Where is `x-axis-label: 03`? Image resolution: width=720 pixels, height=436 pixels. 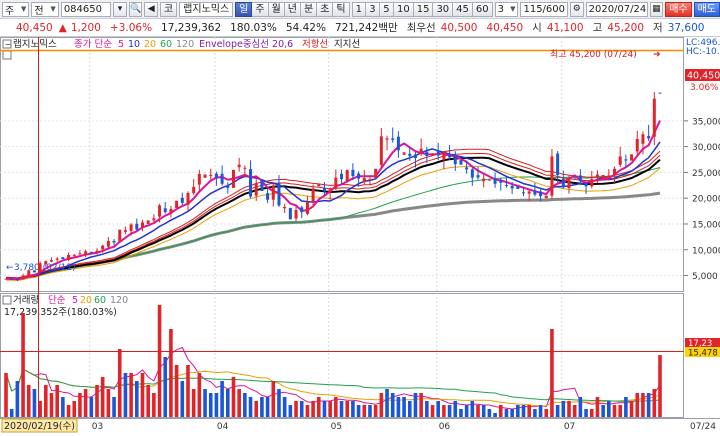
x-axis-label: 03 is located at coordinates (97, 427).